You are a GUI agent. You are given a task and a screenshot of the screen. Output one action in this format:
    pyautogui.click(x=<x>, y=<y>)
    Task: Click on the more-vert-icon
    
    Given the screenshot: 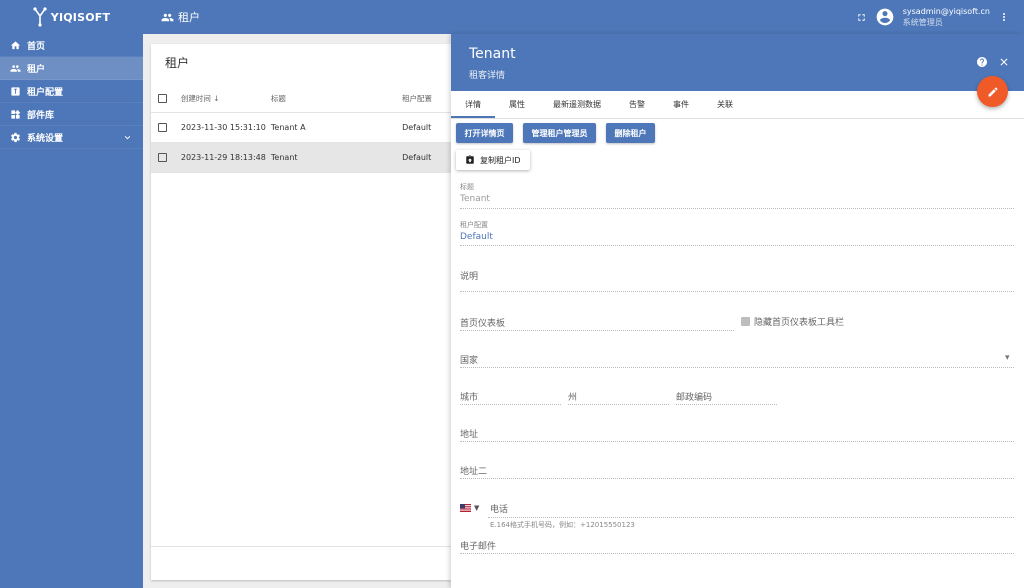 What is the action you would take?
    pyautogui.click(x=1004, y=17)
    